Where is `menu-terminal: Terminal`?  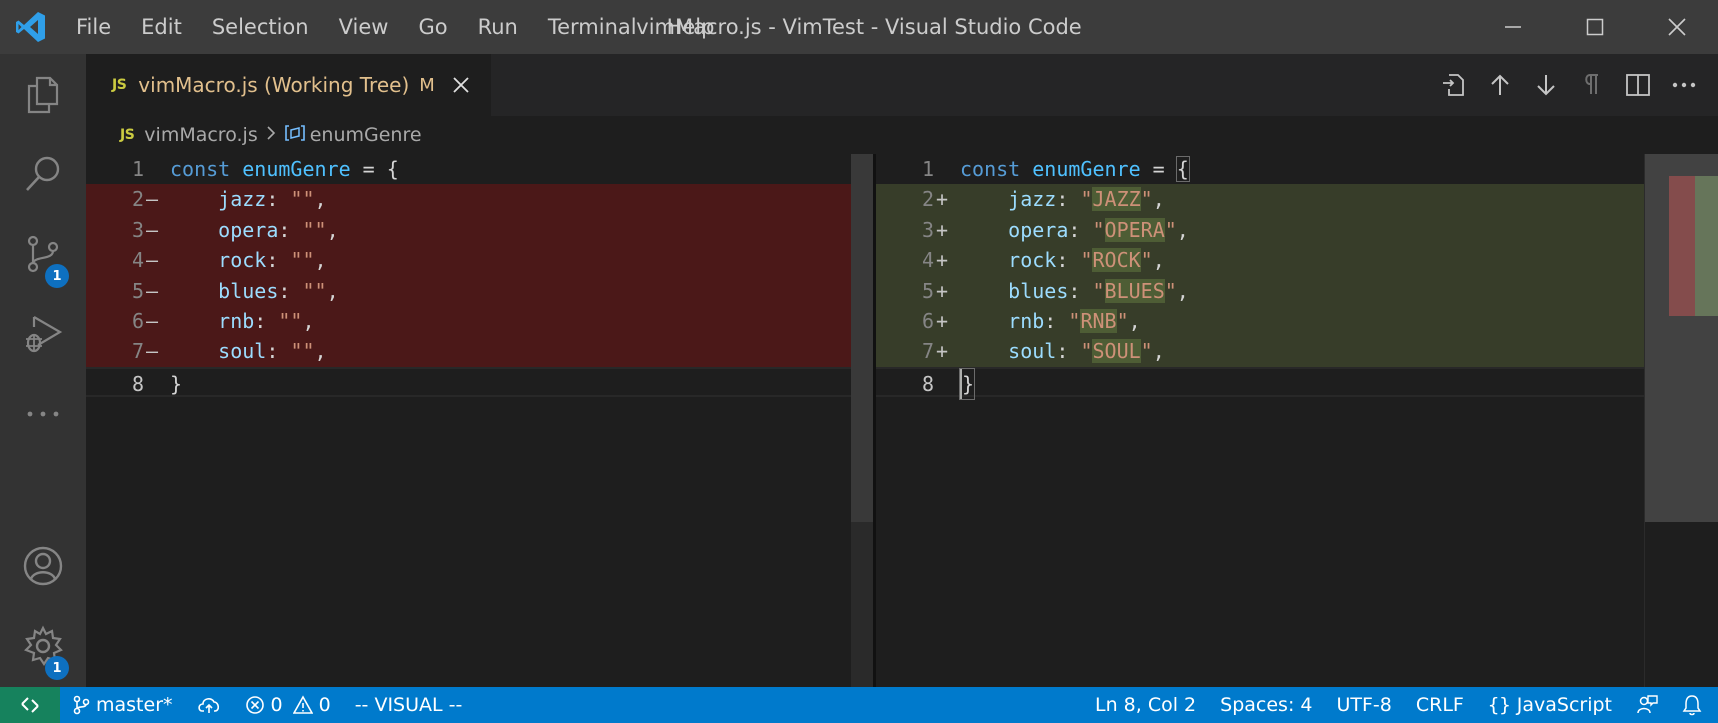 menu-terminal: Terminal is located at coordinates (592, 27).